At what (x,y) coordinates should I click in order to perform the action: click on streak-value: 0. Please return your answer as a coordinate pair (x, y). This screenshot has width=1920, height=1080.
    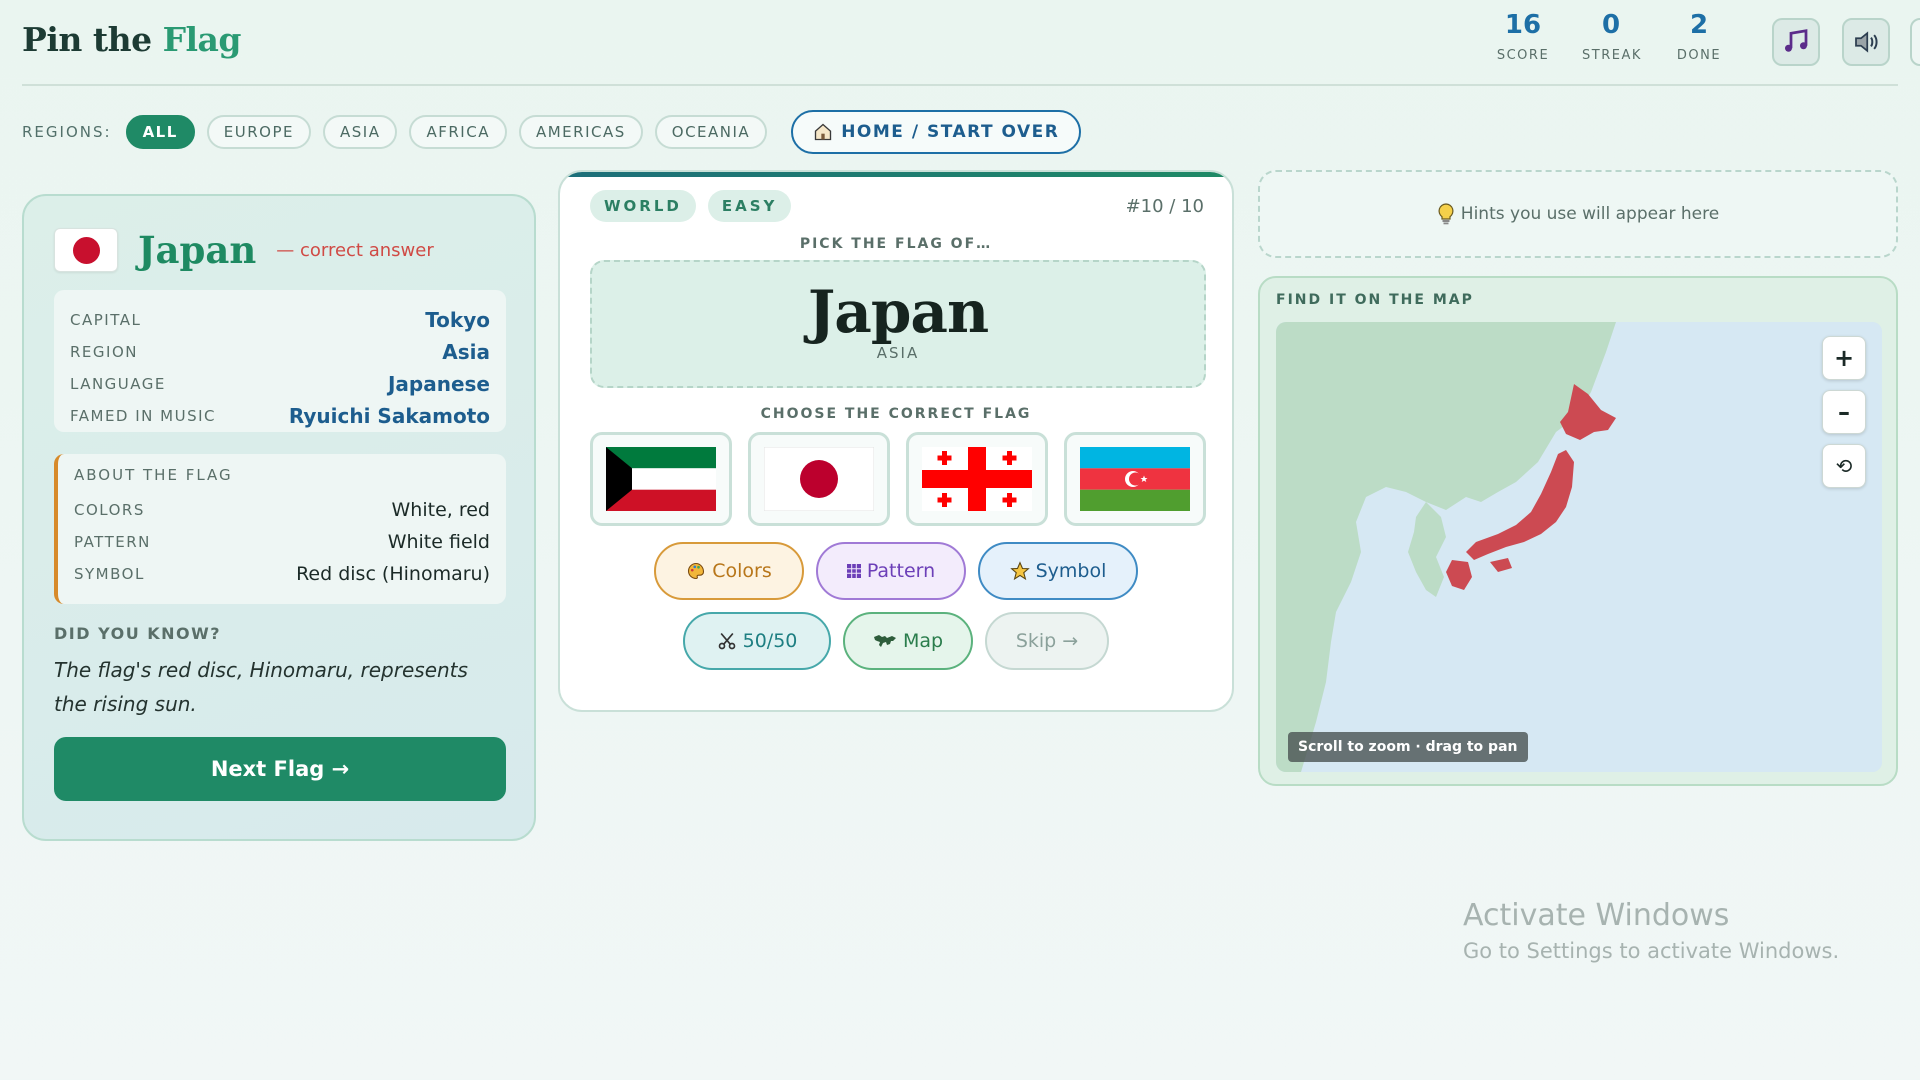
    Looking at the image, I should click on (1611, 25).